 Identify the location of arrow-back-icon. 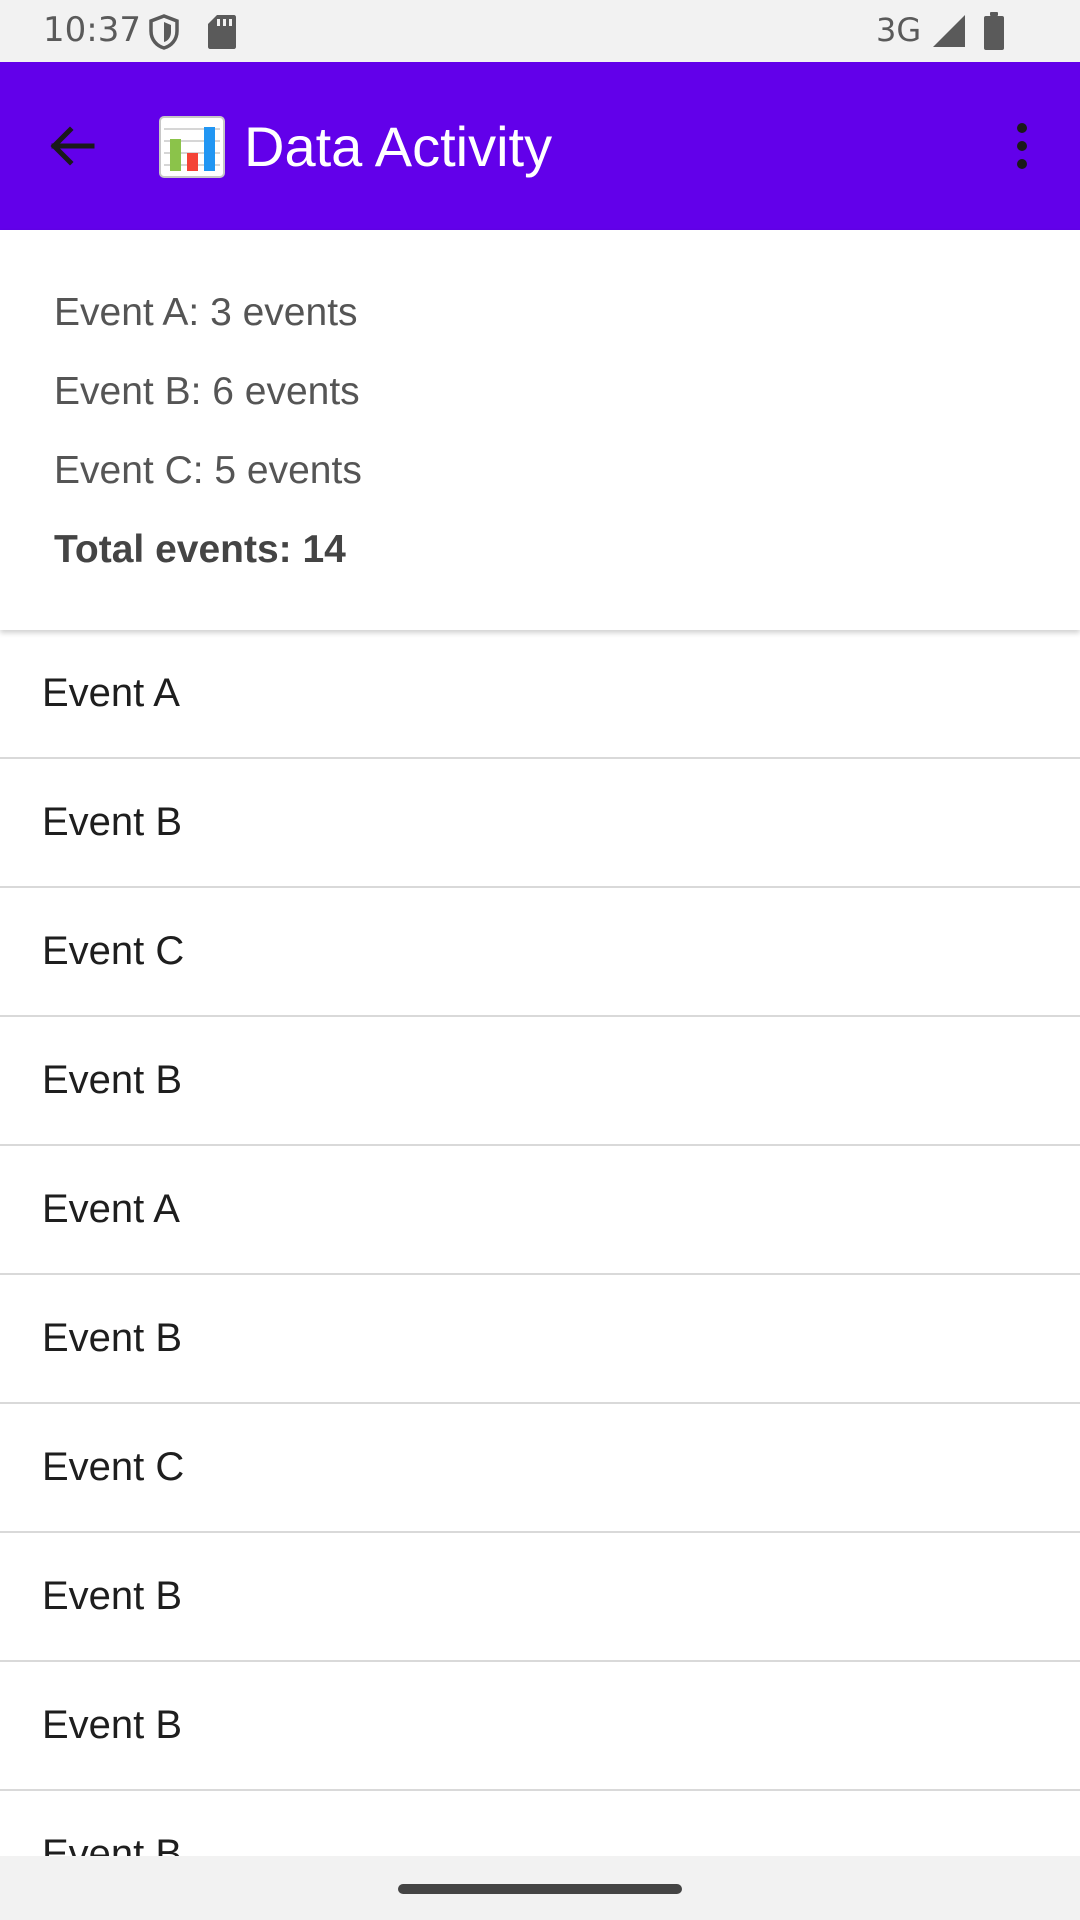
(80, 146).